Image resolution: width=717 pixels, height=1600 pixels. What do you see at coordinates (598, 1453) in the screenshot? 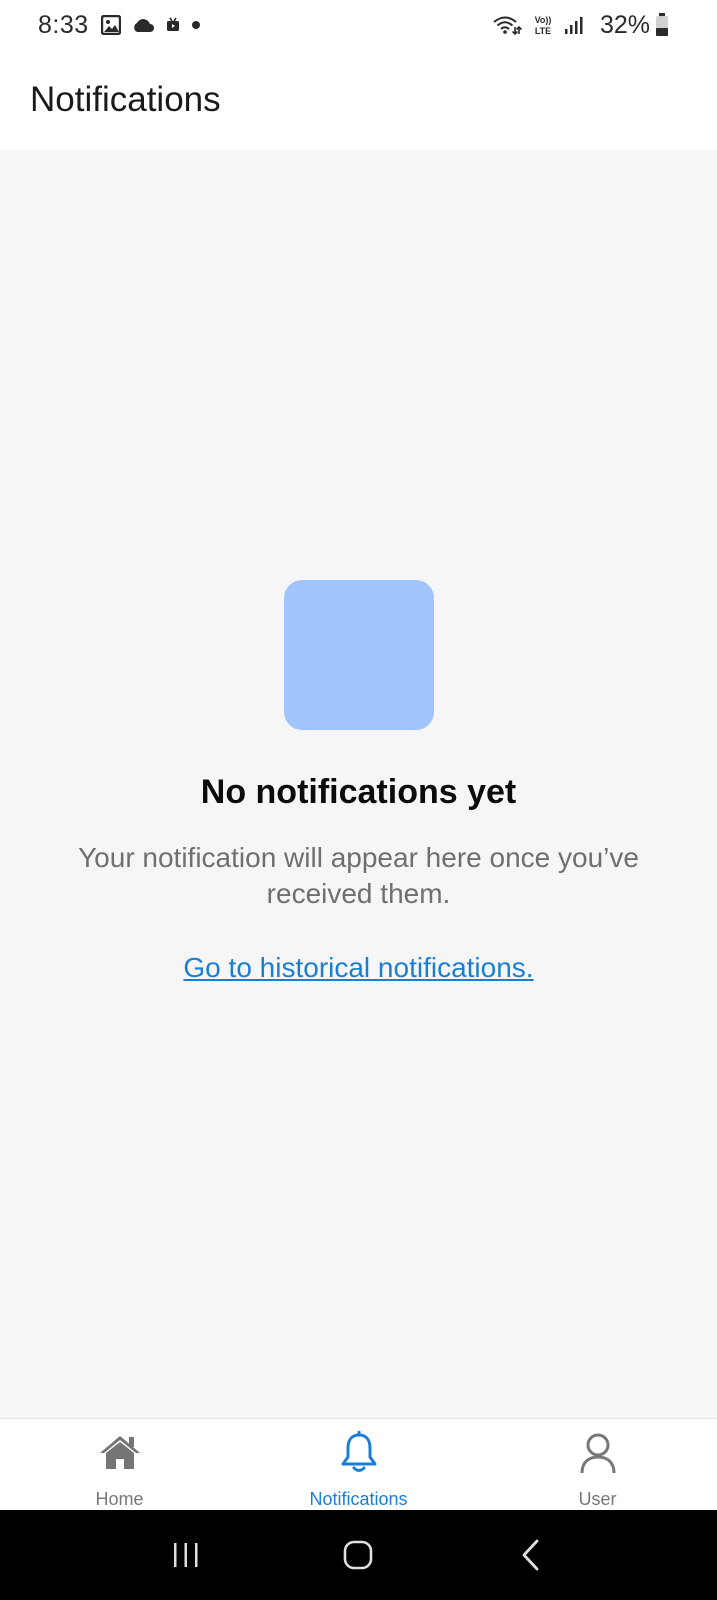
I see `user-icon` at bounding box center [598, 1453].